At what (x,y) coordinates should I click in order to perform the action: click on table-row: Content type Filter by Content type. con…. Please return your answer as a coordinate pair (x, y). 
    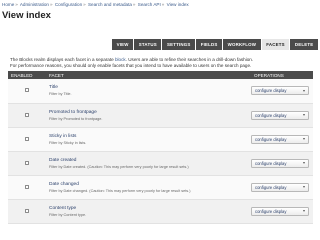
    Looking at the image, I should click on (160, 211).